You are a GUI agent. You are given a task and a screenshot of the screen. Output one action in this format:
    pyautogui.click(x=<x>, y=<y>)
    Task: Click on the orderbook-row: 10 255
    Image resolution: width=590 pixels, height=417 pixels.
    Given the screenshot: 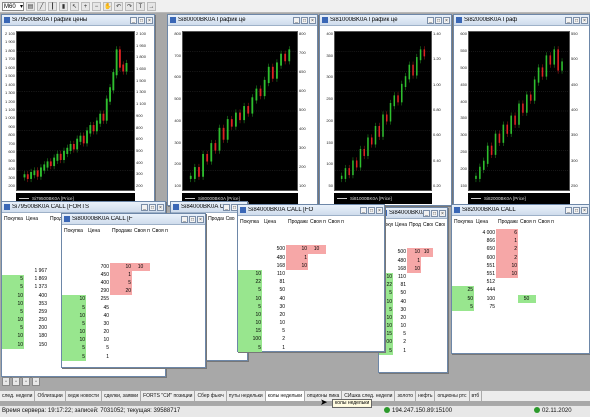 What is the action you would take?
    pyautogui.click(x=133, y=299)
    